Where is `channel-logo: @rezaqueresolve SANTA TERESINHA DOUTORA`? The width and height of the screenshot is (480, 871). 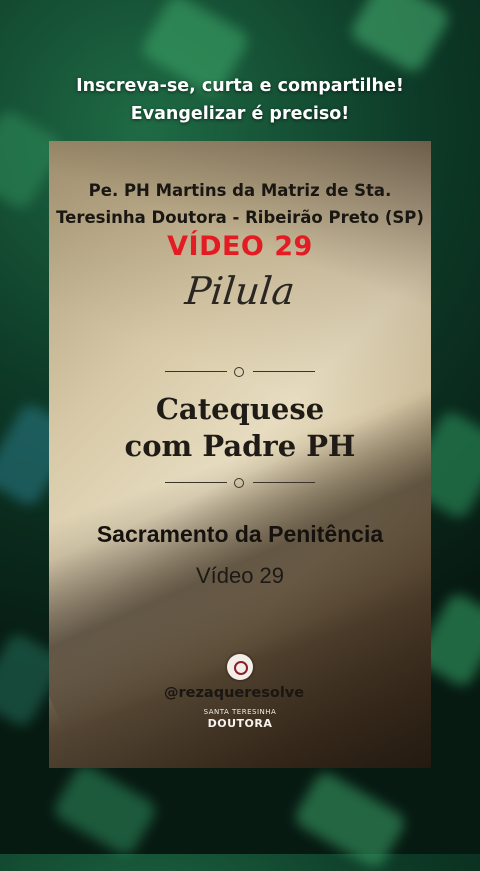 channel-logo: @rezaqueresolve SANTA TERESINHA DOUTORA is located at coordinates (240, 691).